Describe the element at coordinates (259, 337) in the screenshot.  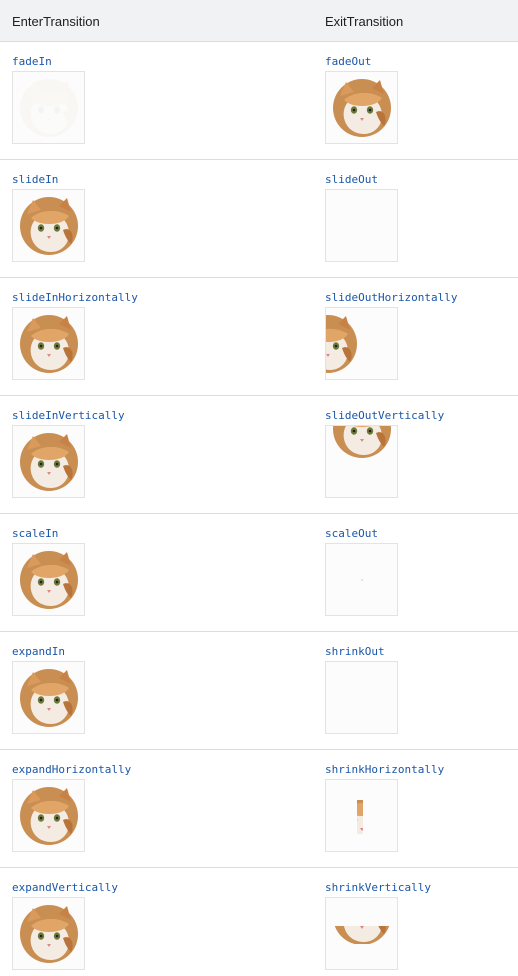
I see `table-row: slideInHorizontally slideOutHorizontally` at that location.